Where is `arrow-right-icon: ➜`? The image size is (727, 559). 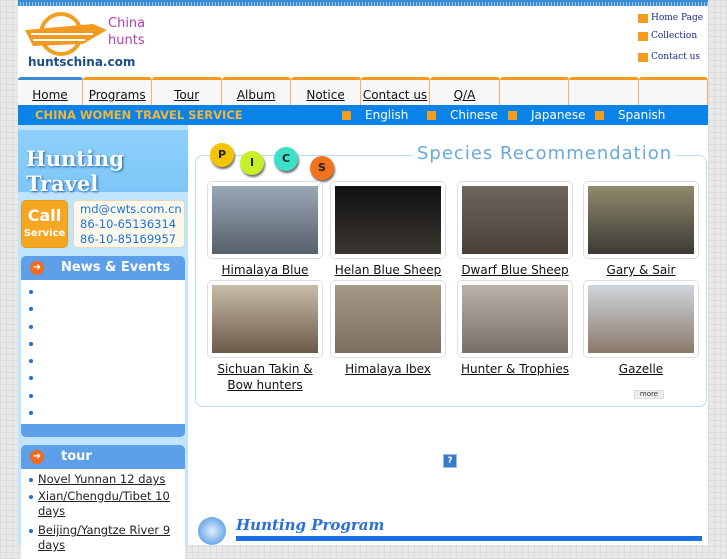
arrow-right-icon: ➜ is located at coordinates (37, 268).